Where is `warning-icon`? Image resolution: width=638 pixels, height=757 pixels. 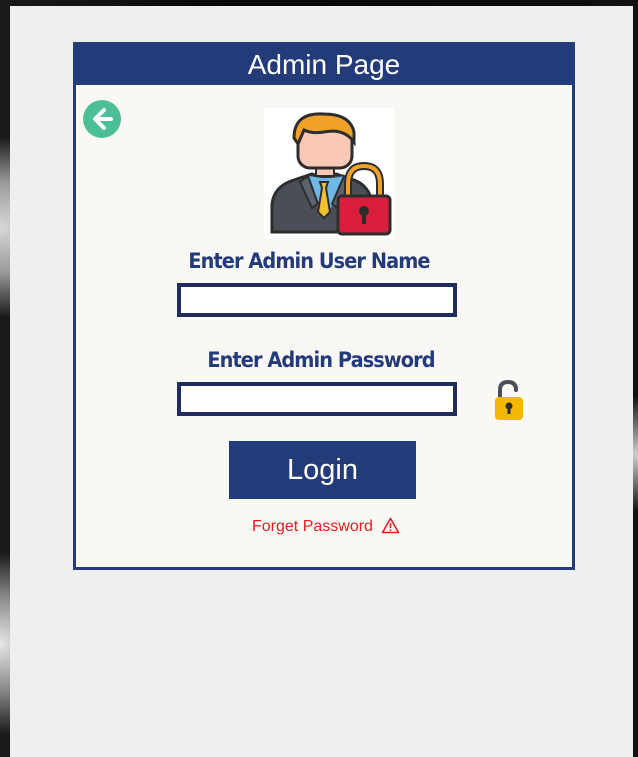
warning-icon is located at coordinates (391, 525).